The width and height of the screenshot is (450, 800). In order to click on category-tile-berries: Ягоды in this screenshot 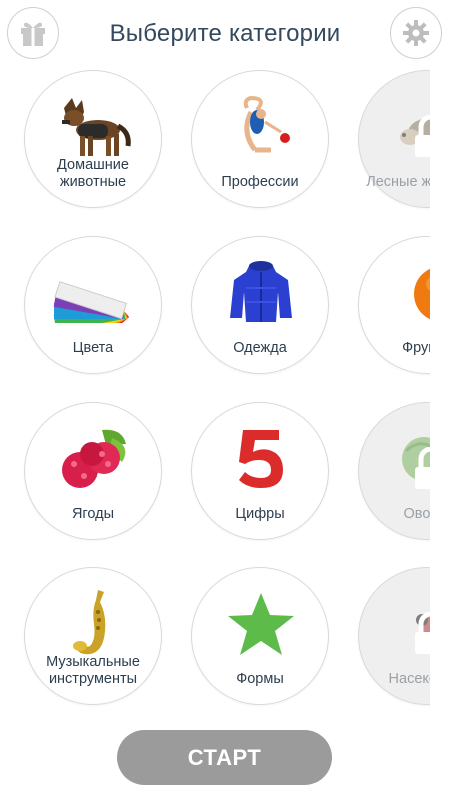, I will do `click(93, 471)`.